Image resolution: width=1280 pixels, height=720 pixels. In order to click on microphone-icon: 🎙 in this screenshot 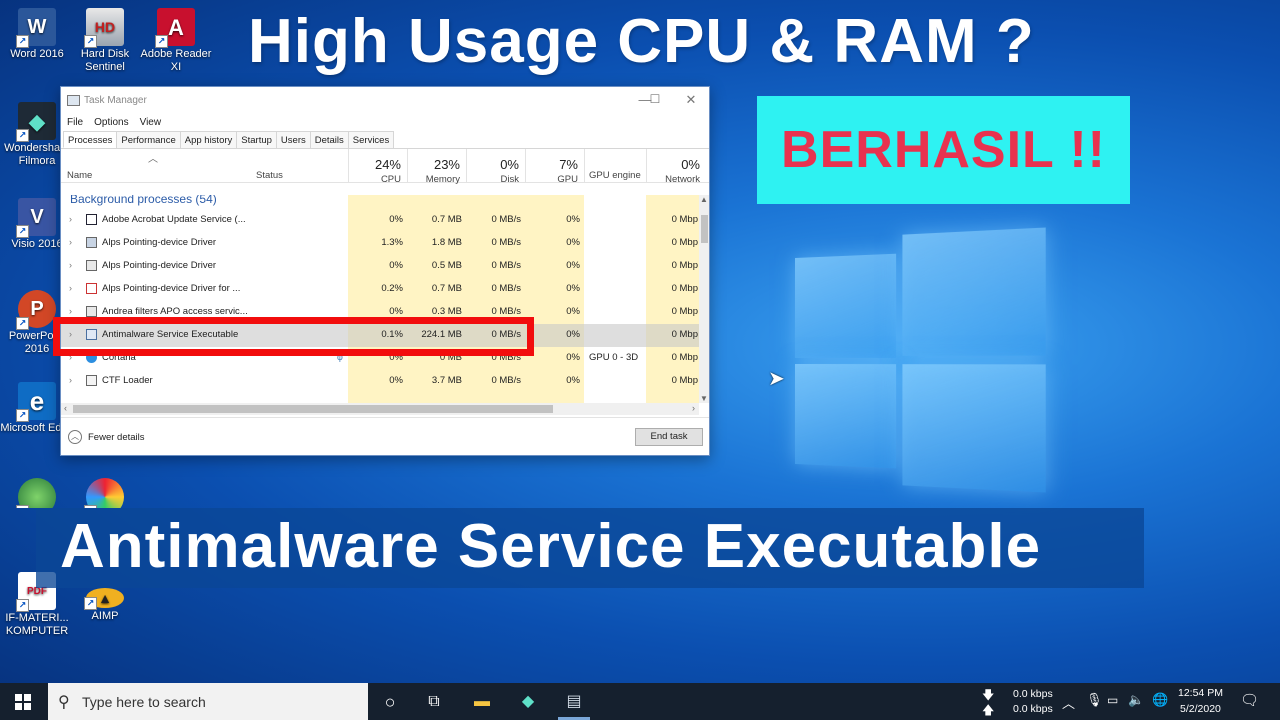, I will do `click(1094, 700)`.